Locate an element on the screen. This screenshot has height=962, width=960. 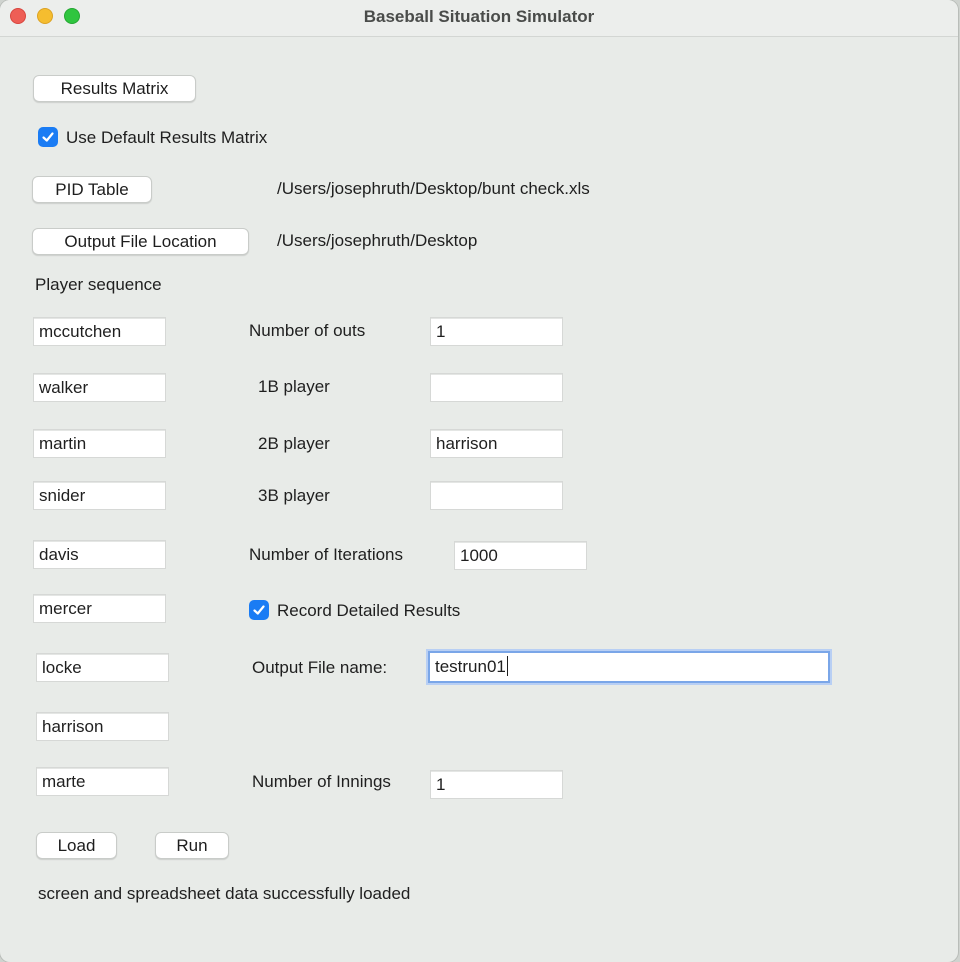
player-field-2: walker is located at coordinates (99, 387).